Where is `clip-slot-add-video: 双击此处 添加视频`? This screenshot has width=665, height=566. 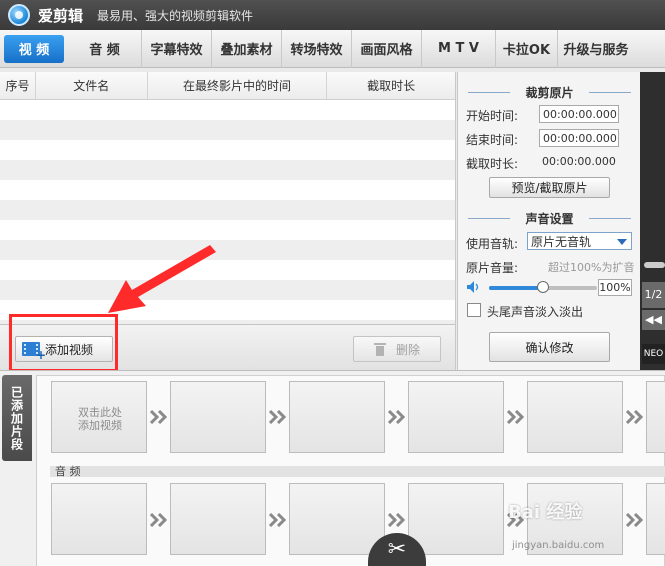 clip-slot-add-video: 双击此处 添加视频 is located at coordinates (99, 417).